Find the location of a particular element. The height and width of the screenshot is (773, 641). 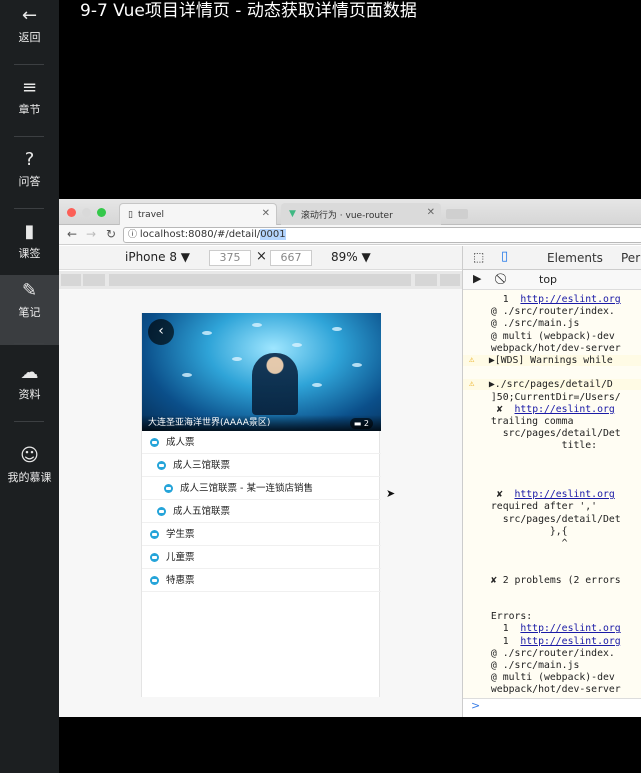

banner-image: ‹ 大连圣亚海洋世界(AAAA景区) ▬ 2 is located at coordinates (261, 372).